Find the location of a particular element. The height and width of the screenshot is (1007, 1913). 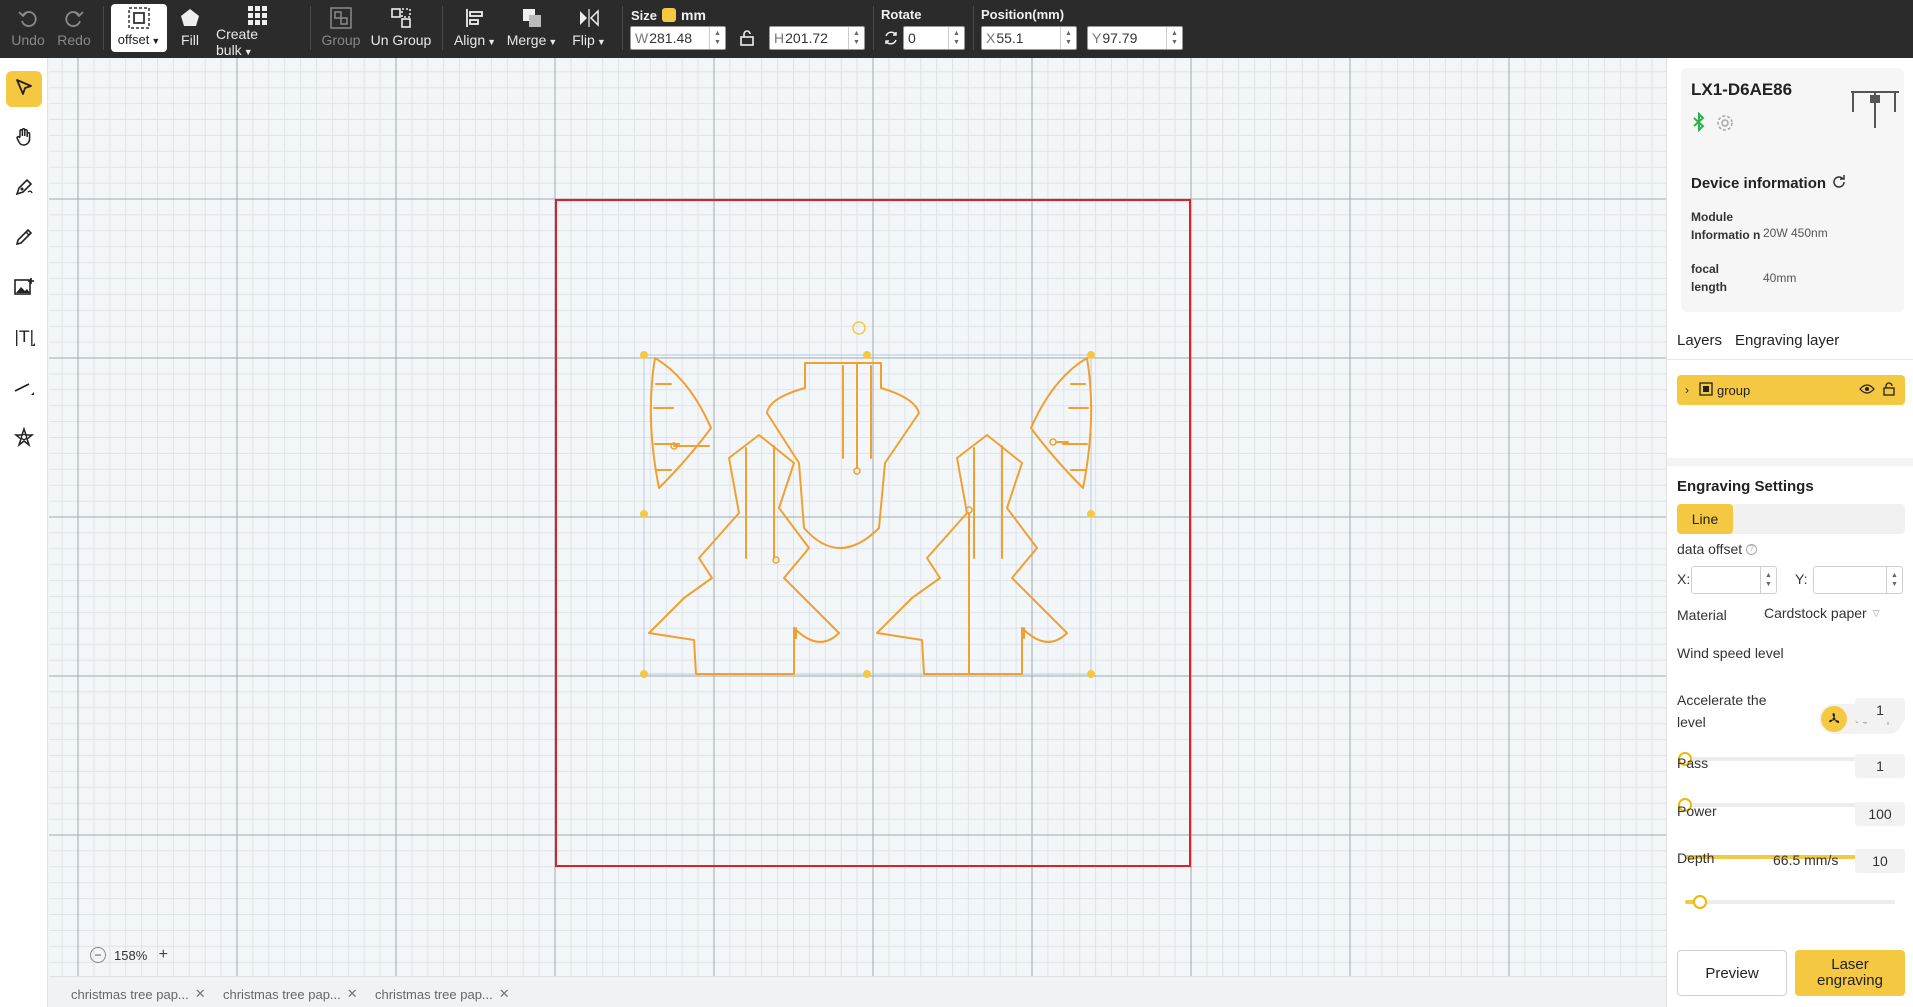

image-tool is located at coordinates (24, 289).